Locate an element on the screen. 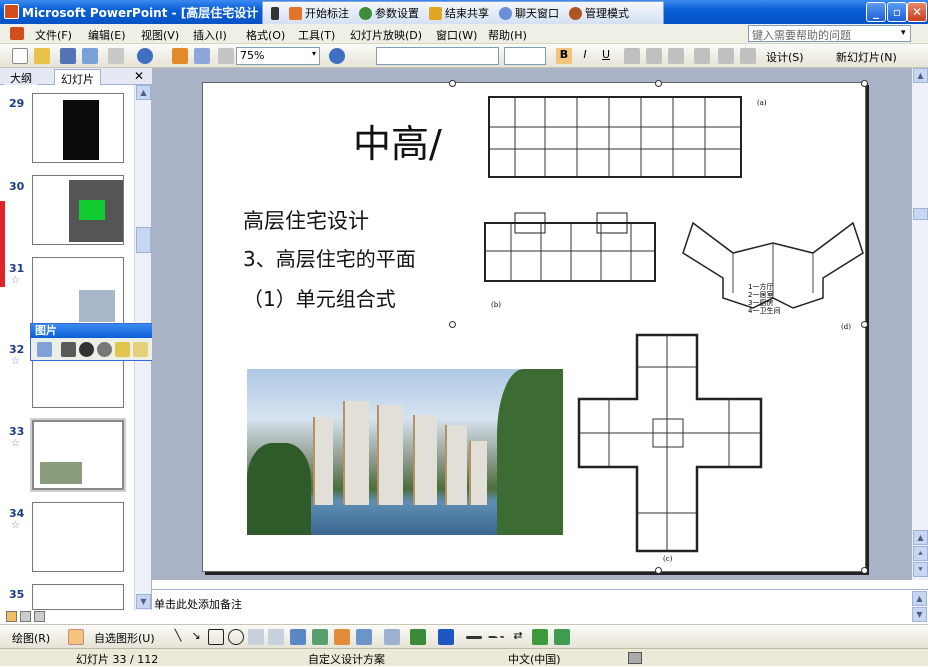 The image size is (928, 667). floor-plan-d: 1一方厅 2一居室 3一厨房 4一卫生间 (d) is located at coordinates (770, 268).